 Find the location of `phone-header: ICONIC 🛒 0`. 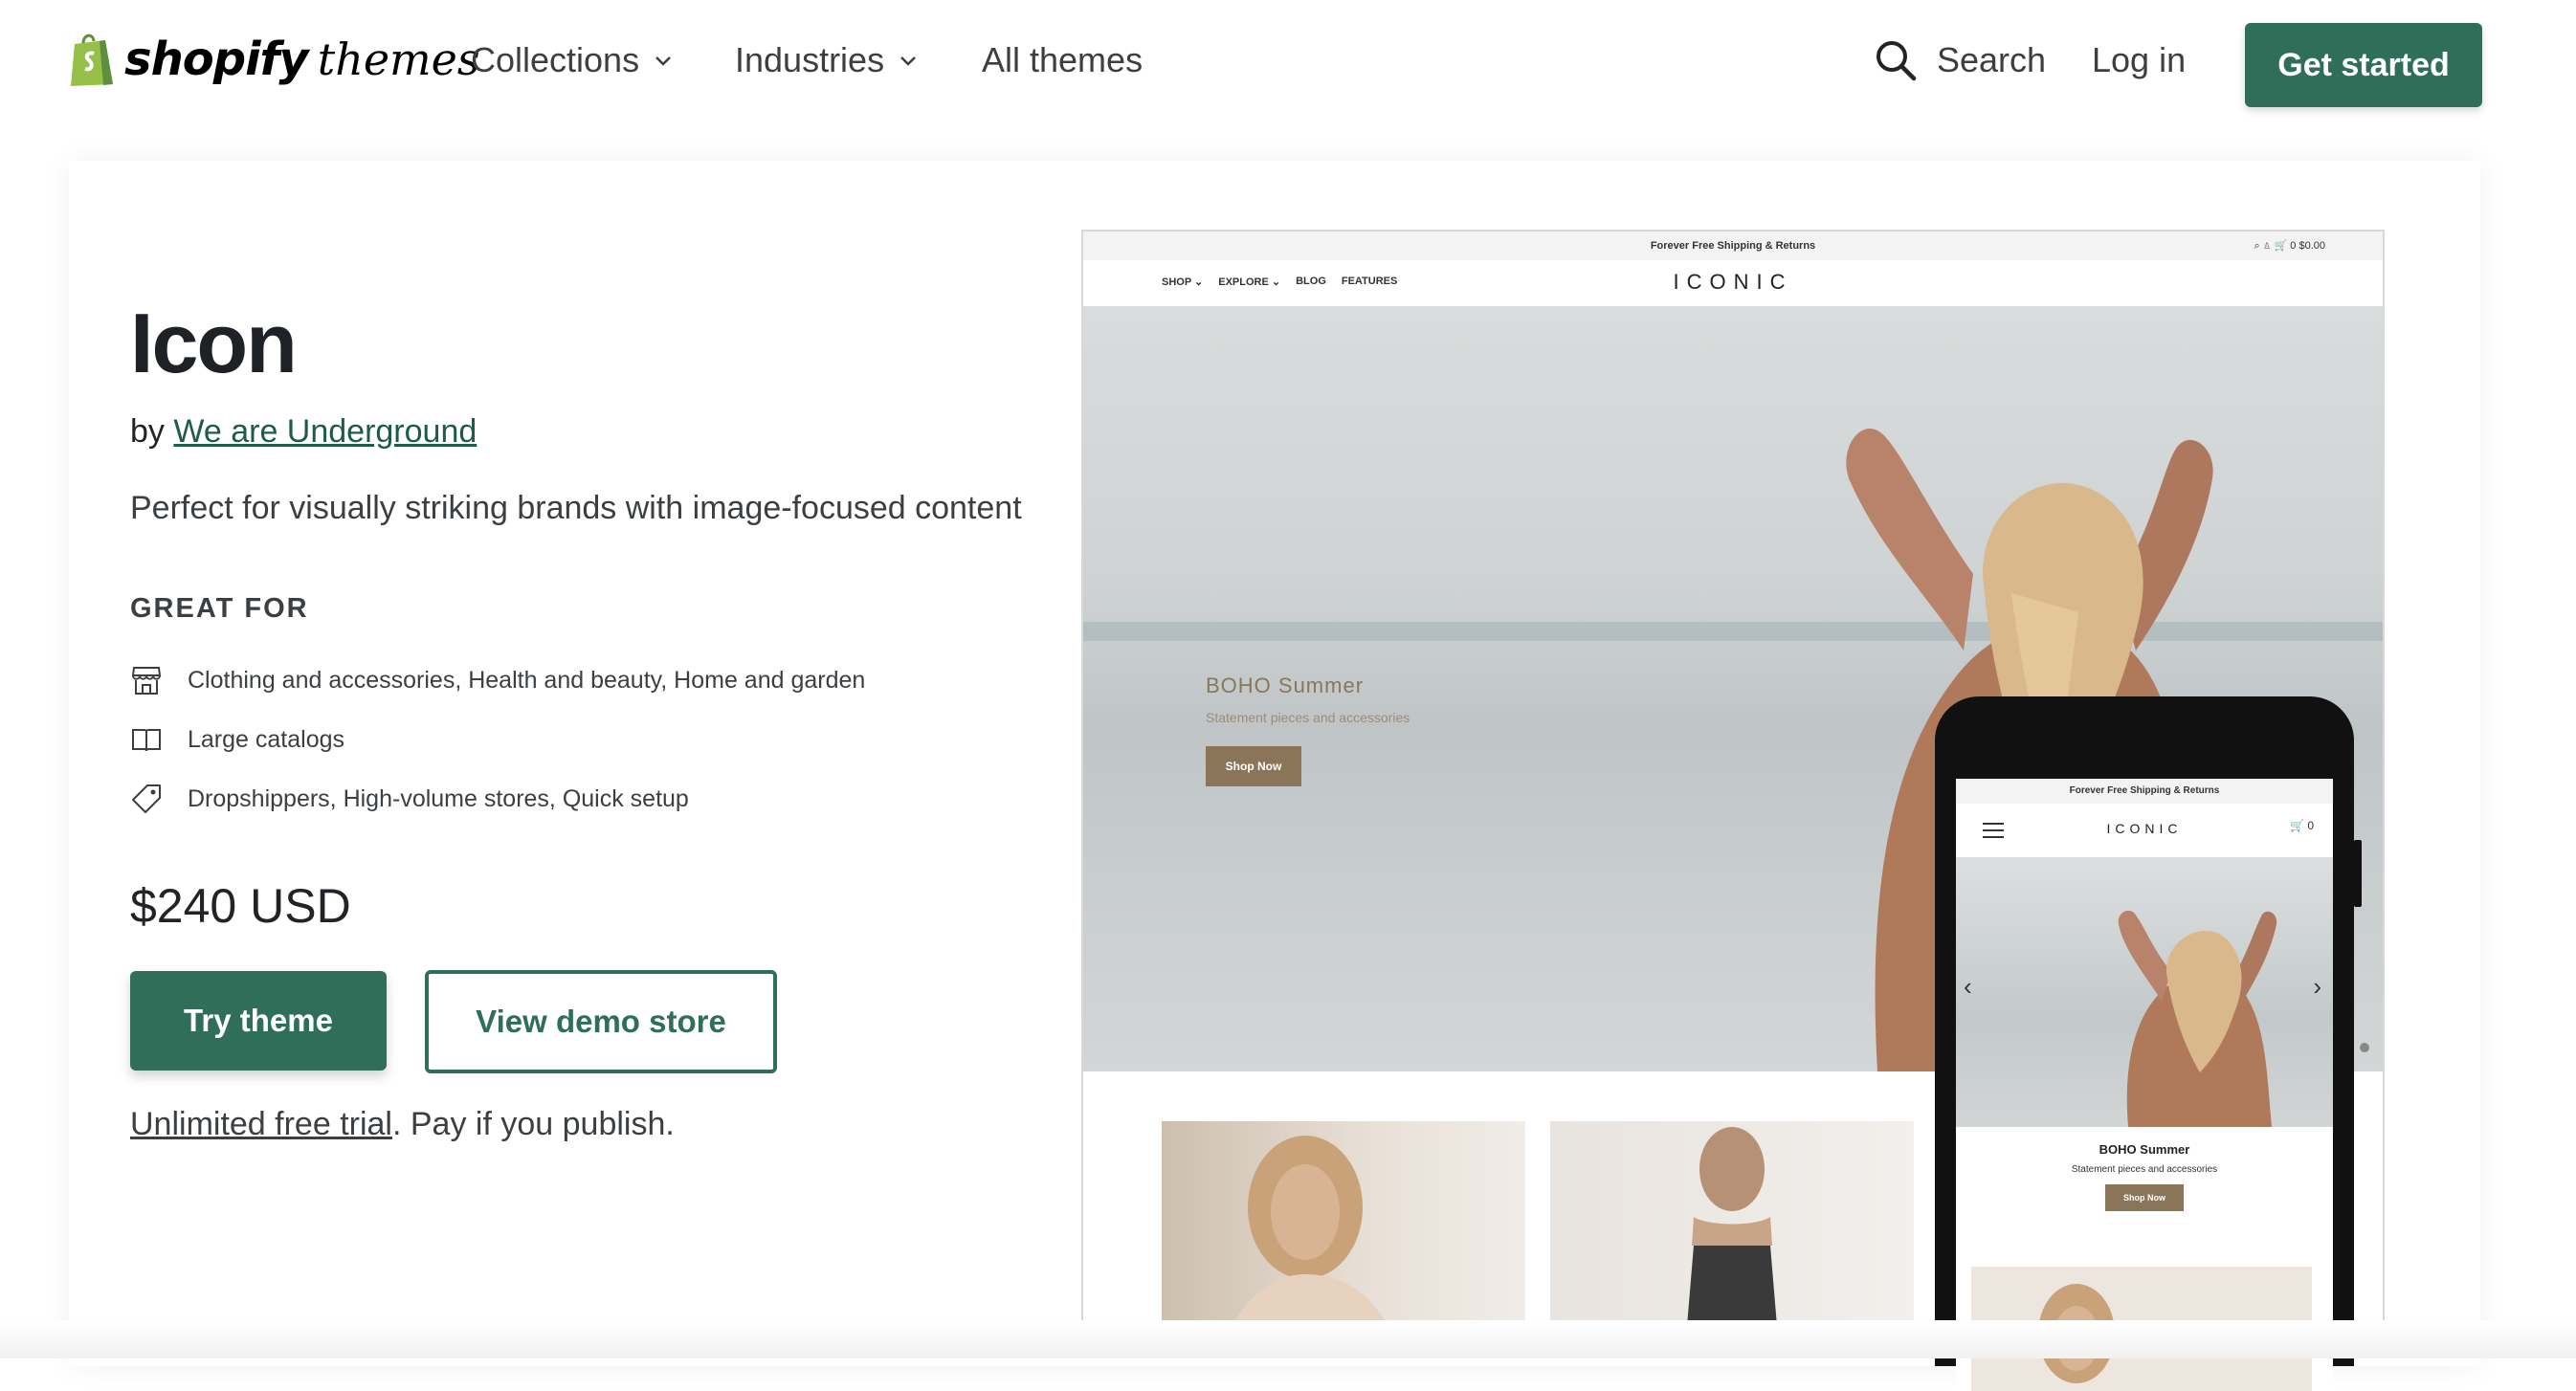

phone-header: ICONIC 🛒 0 is located at coordinates (2144, 831).